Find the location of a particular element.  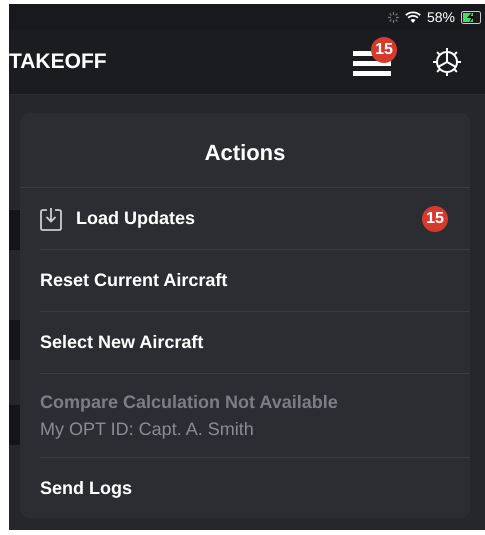

download-icon is located at coordinates (51, 218).